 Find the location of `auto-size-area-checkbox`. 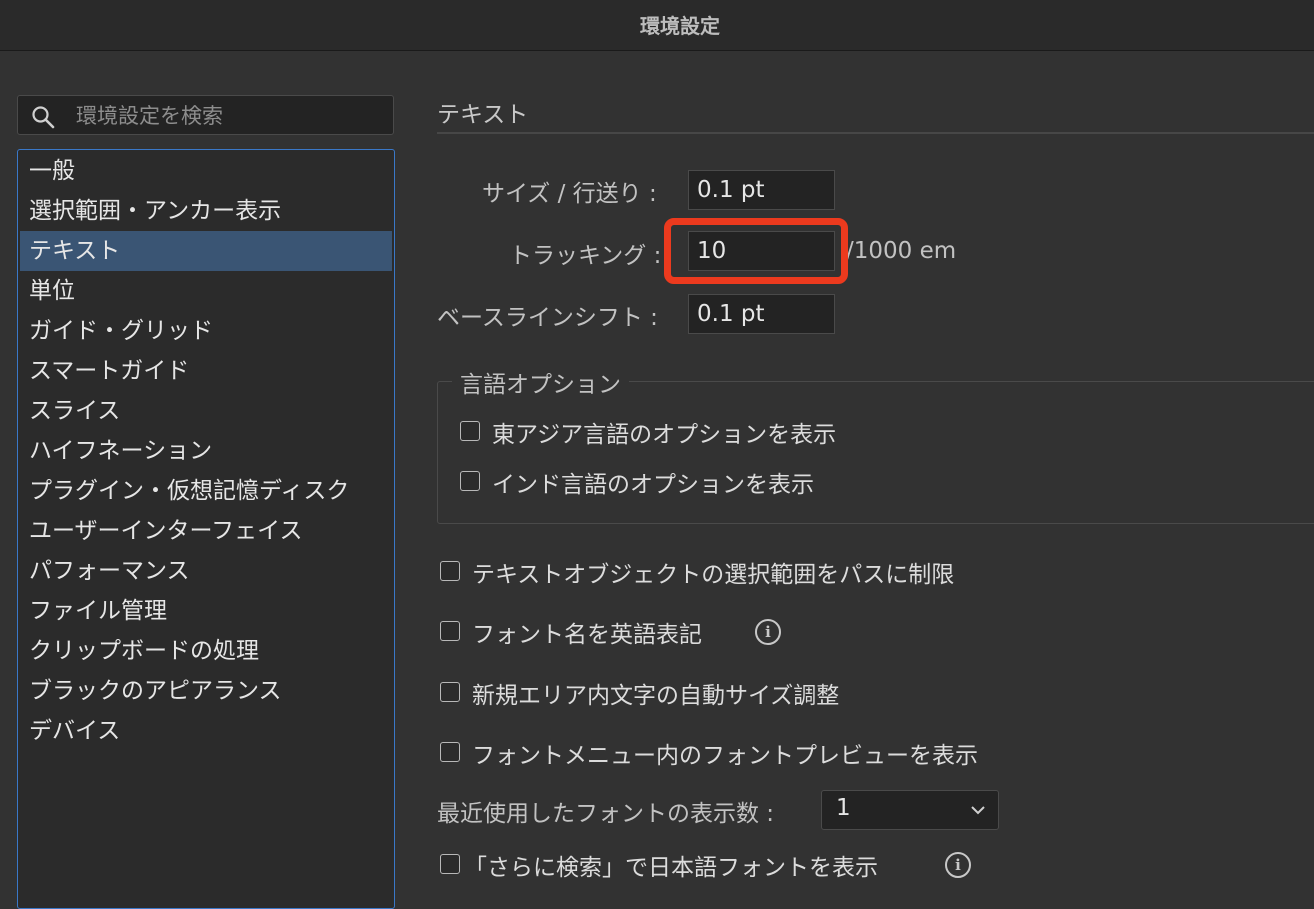

auto-size-area-checkbox is located at coordinates (450, 692).